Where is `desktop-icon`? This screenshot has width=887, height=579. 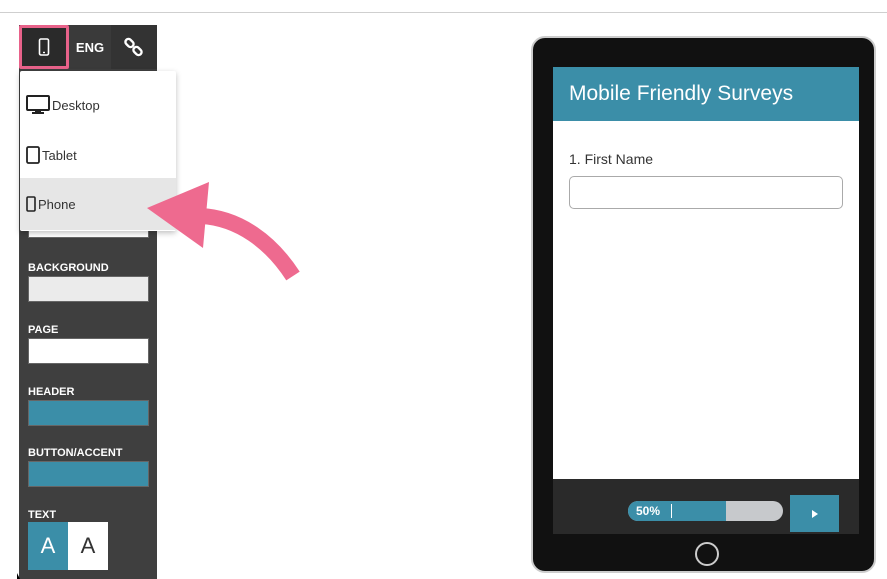
desktop-icon is located at coordinates (38, 104).